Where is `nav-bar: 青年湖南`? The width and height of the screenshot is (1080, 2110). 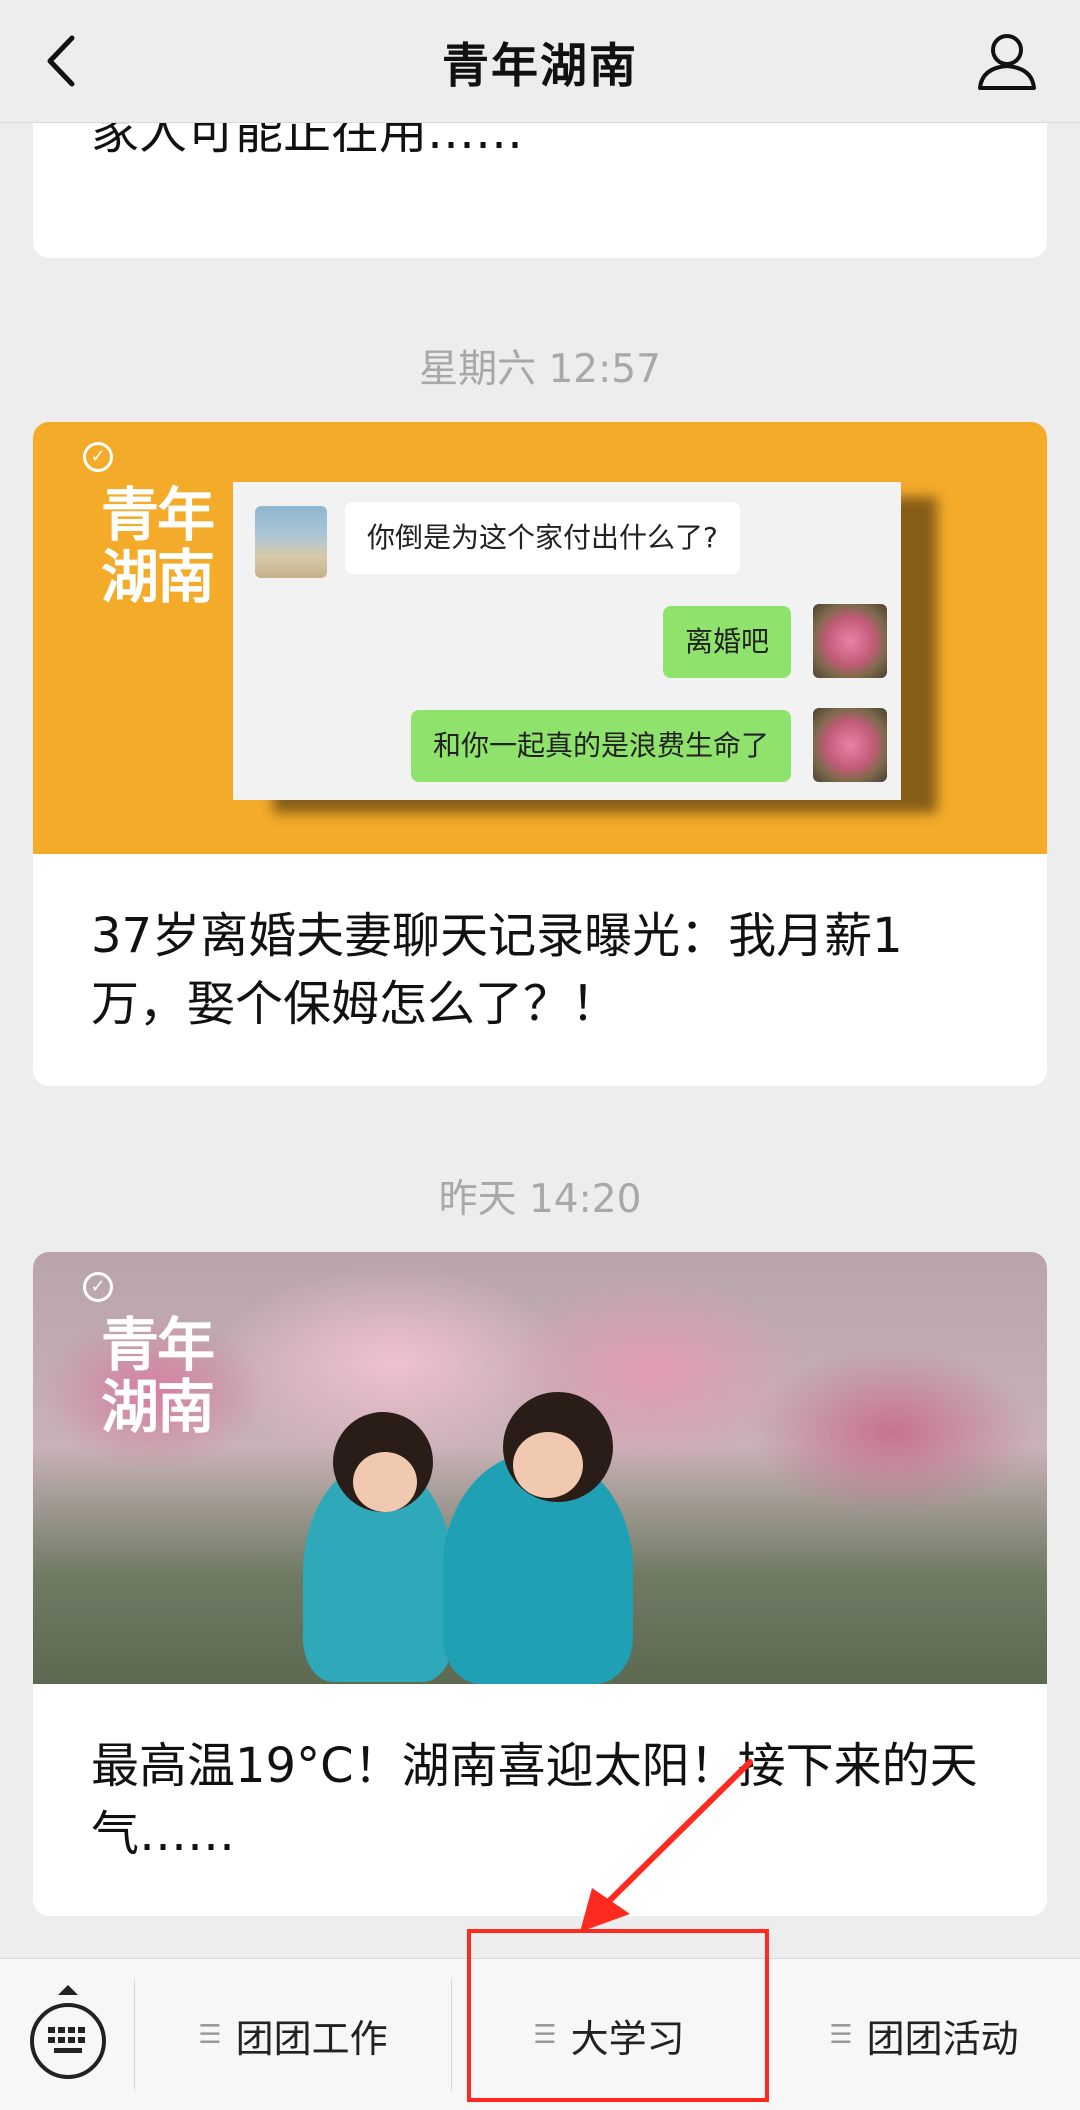 nav-bar: 青年湖南 is located at coordinates (540, 61).